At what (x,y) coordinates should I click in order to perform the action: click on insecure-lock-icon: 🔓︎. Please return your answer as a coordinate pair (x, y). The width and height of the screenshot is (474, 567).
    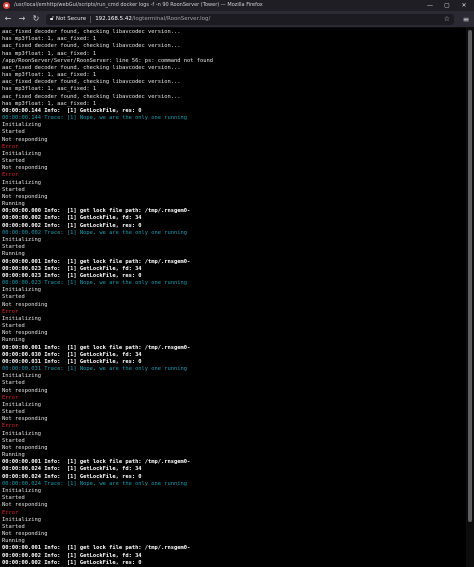
    Looking at the image, I should click on (52, 19).